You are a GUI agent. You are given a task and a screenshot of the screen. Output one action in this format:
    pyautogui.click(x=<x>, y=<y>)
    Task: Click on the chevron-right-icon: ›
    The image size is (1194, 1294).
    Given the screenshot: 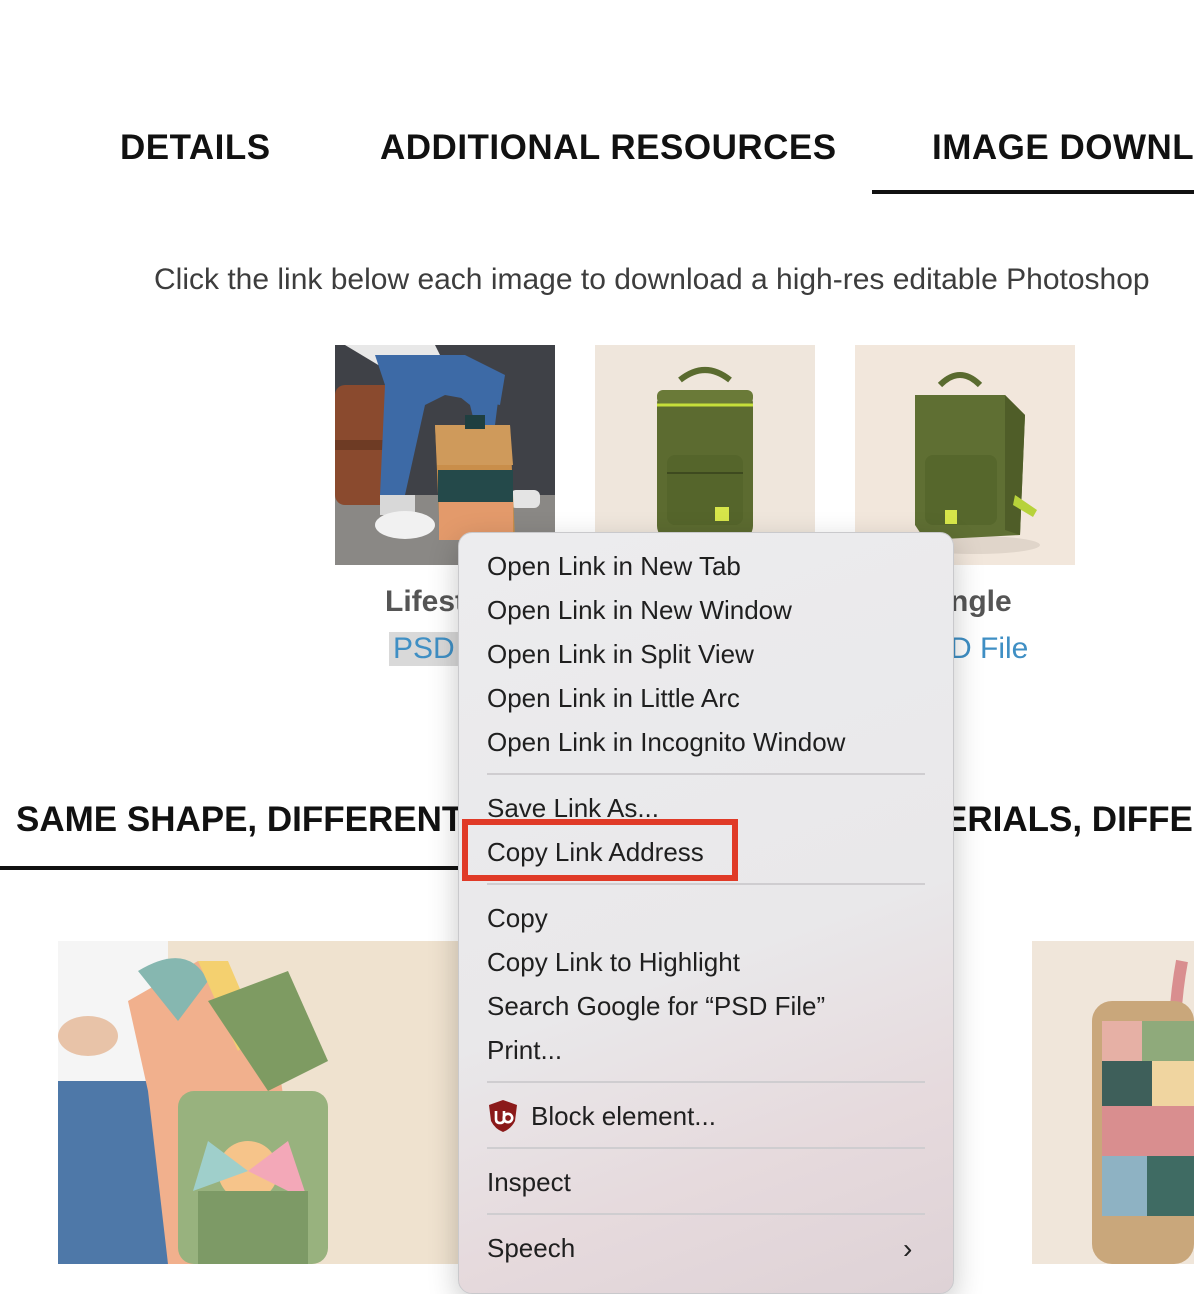 What is the action you would take?
    pyautogui.click(x=908, y=1248)
    